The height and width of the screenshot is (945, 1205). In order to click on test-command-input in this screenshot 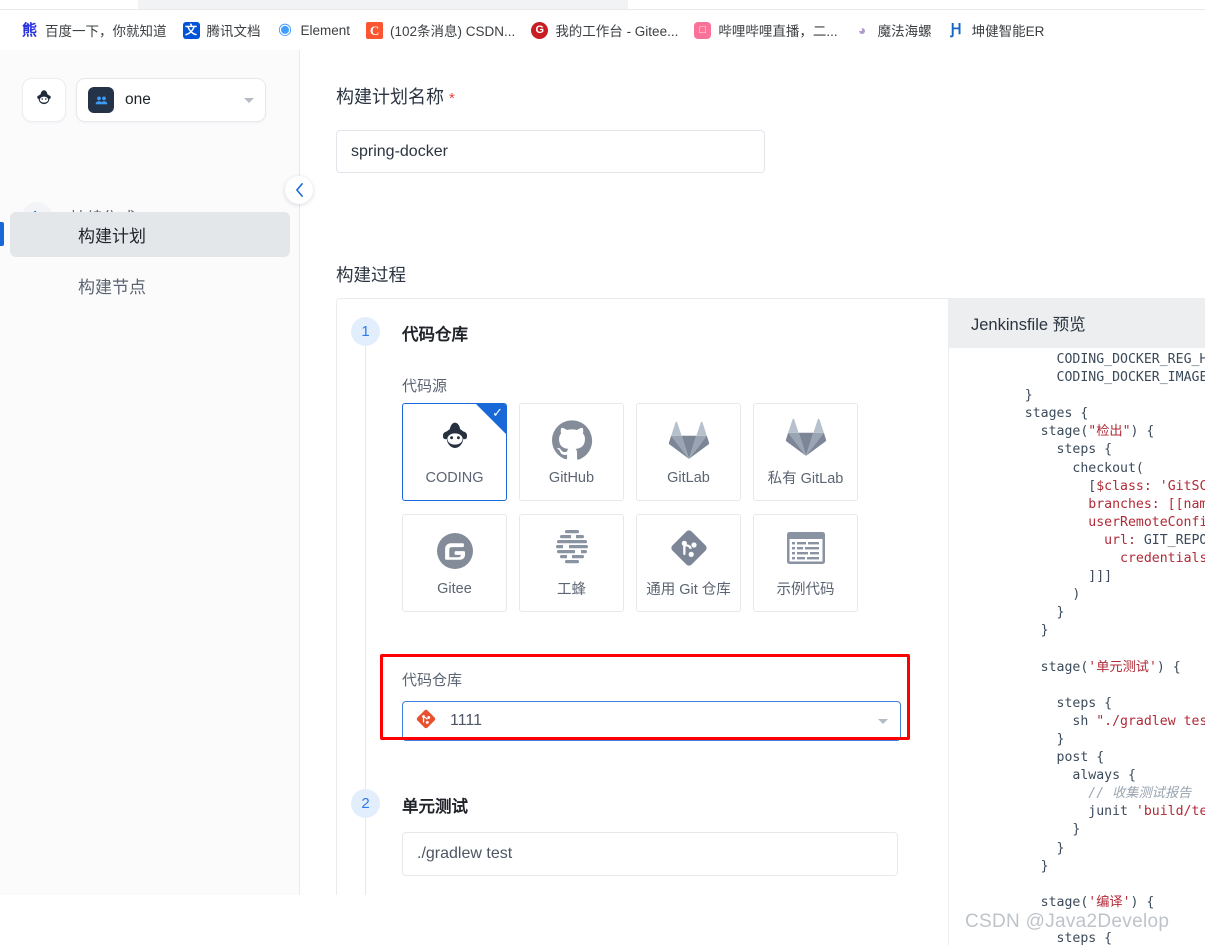, I will do `click(650, 854)`.